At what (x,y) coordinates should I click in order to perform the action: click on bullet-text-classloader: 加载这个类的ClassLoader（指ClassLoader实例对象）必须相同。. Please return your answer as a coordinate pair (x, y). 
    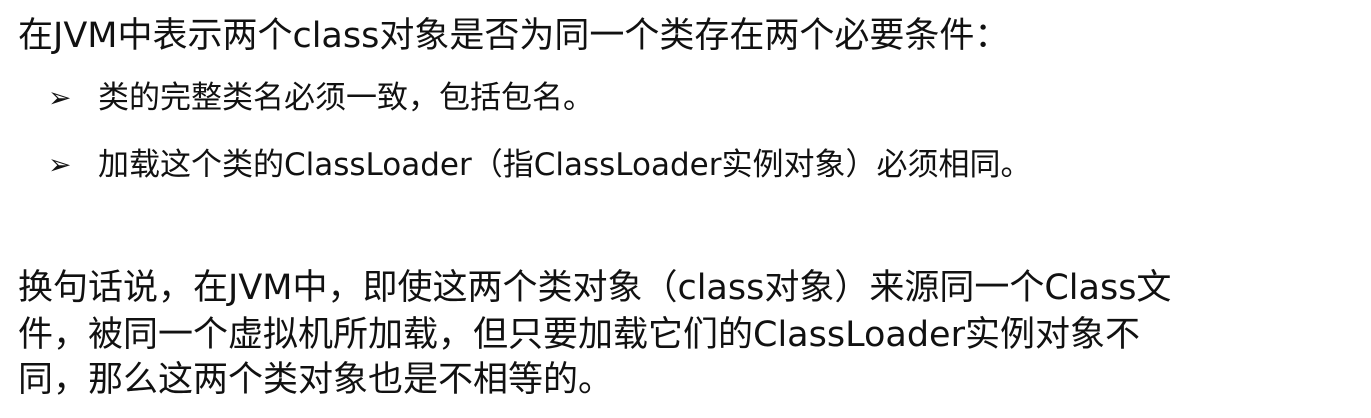
    Looking at the image, I should click on (565, 165).